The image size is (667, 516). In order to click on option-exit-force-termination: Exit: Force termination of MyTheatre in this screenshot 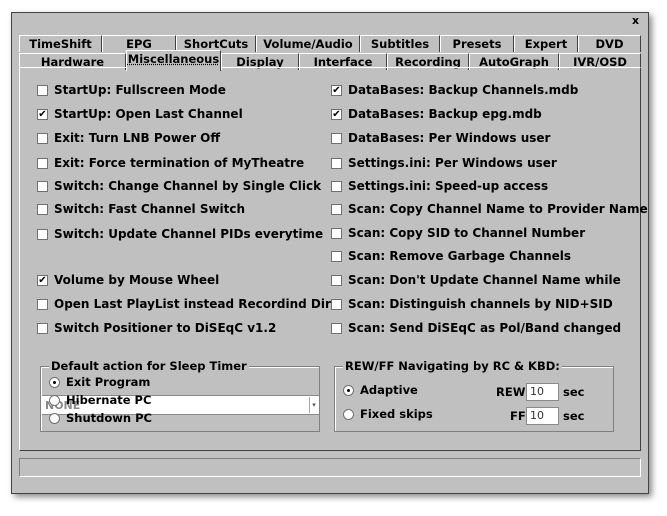, I will do `click(170, 163)`.